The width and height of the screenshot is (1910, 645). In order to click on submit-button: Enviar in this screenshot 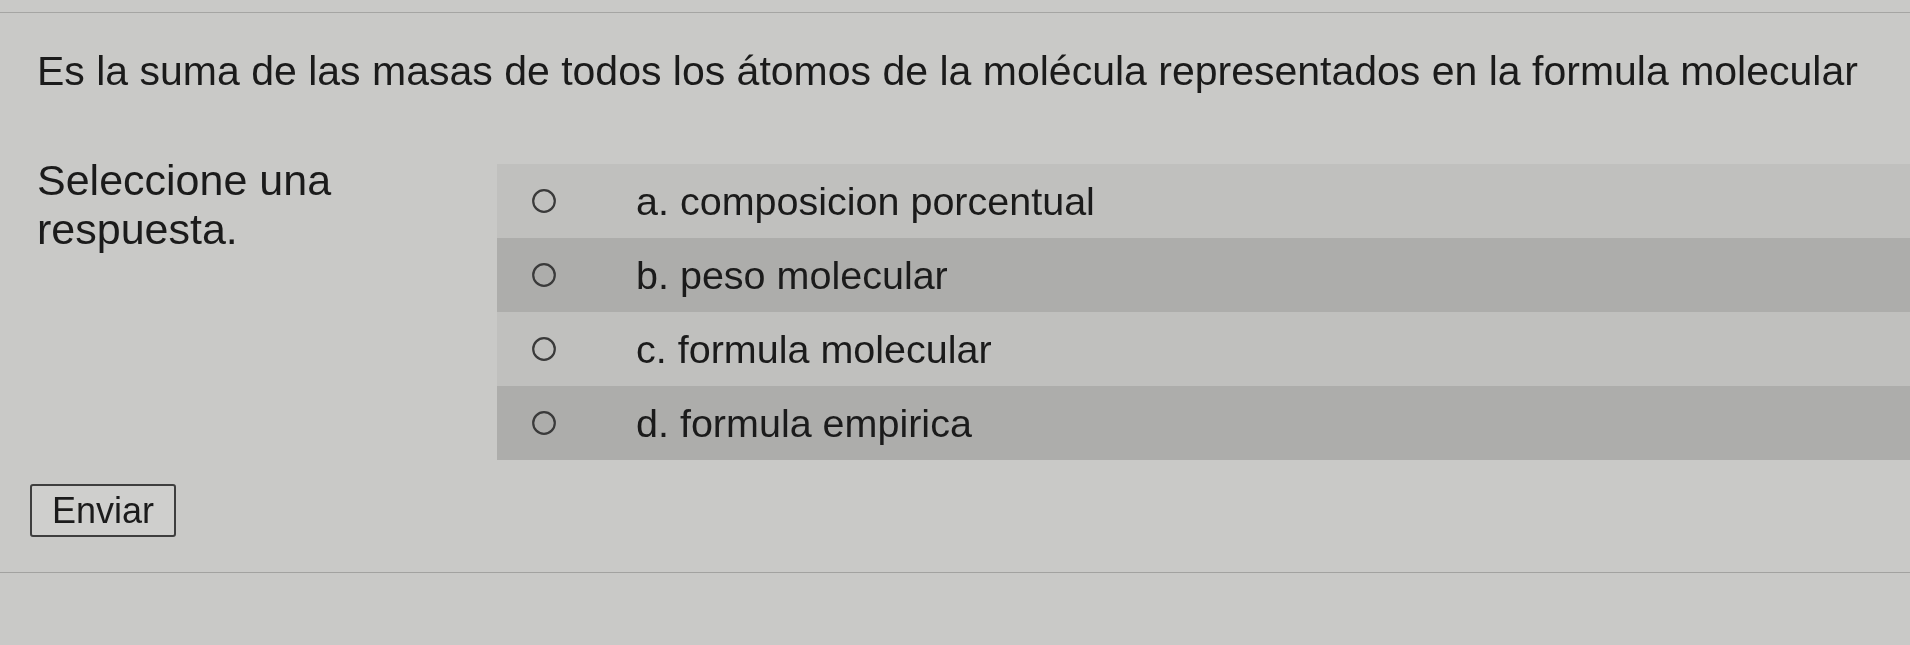, I will do `click(103, 510)`.